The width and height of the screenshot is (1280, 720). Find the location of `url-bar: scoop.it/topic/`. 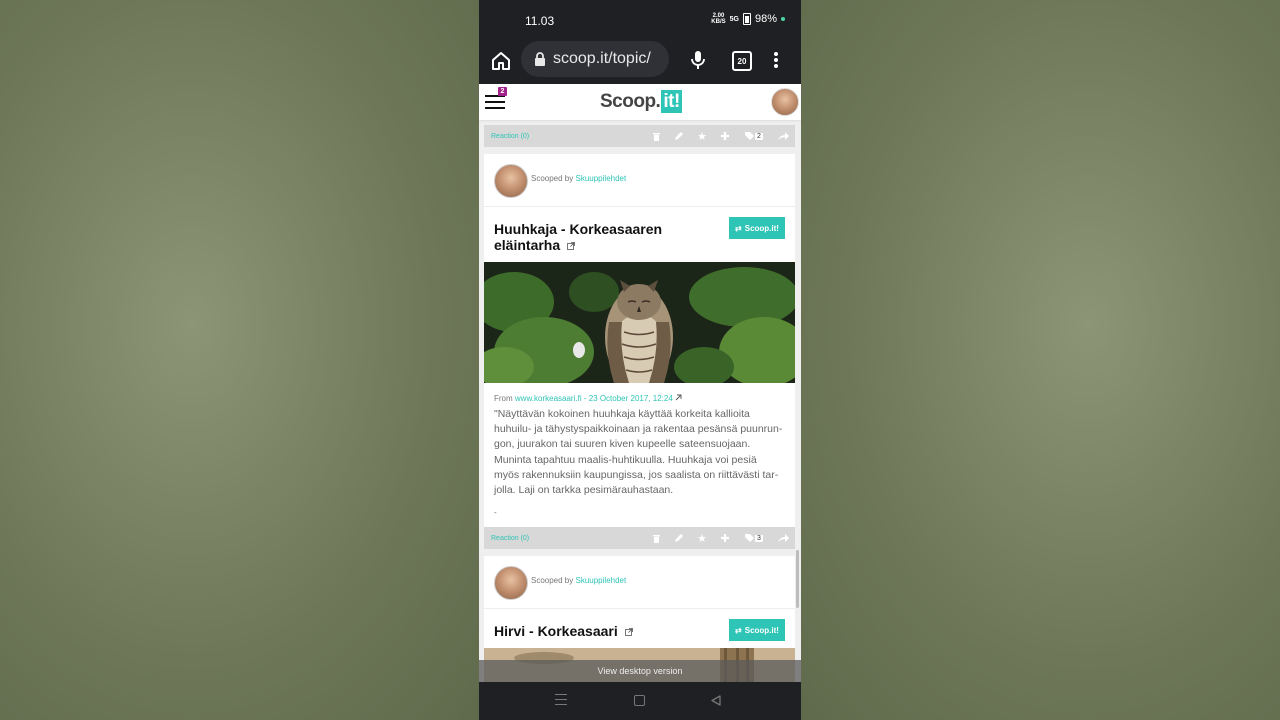

url-bar: scoop.it/topic/ is located at coordinates (595, 59).